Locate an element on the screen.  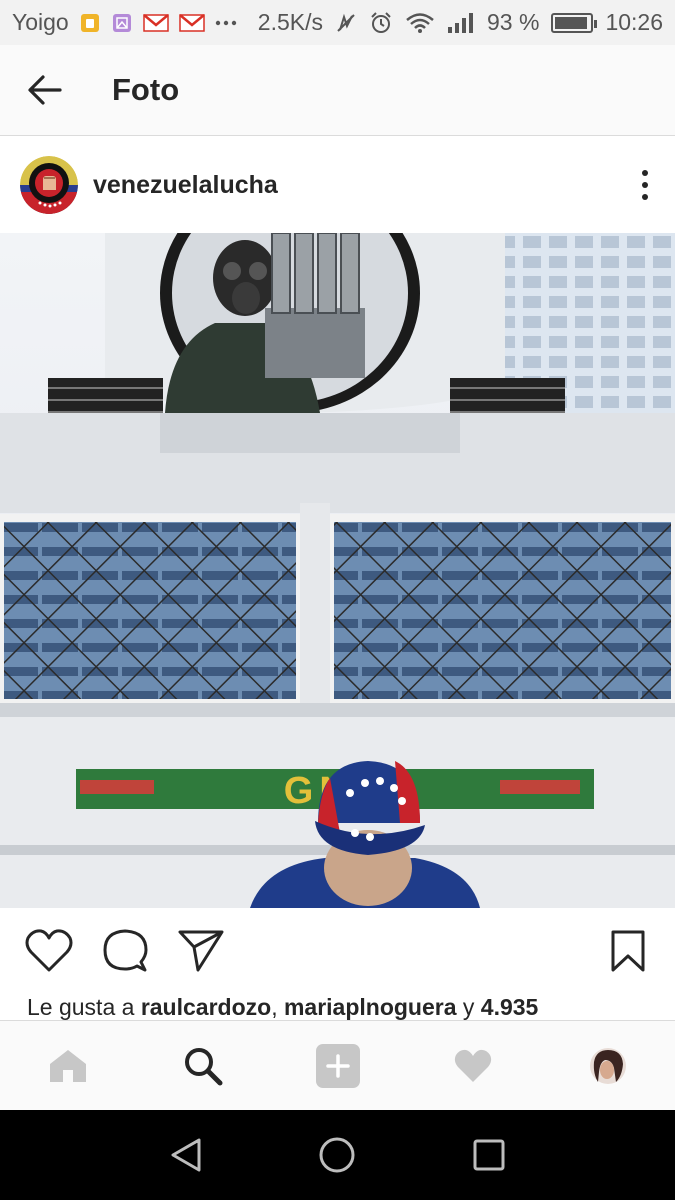
profile-avatar is located at coordinates (607, 1065).